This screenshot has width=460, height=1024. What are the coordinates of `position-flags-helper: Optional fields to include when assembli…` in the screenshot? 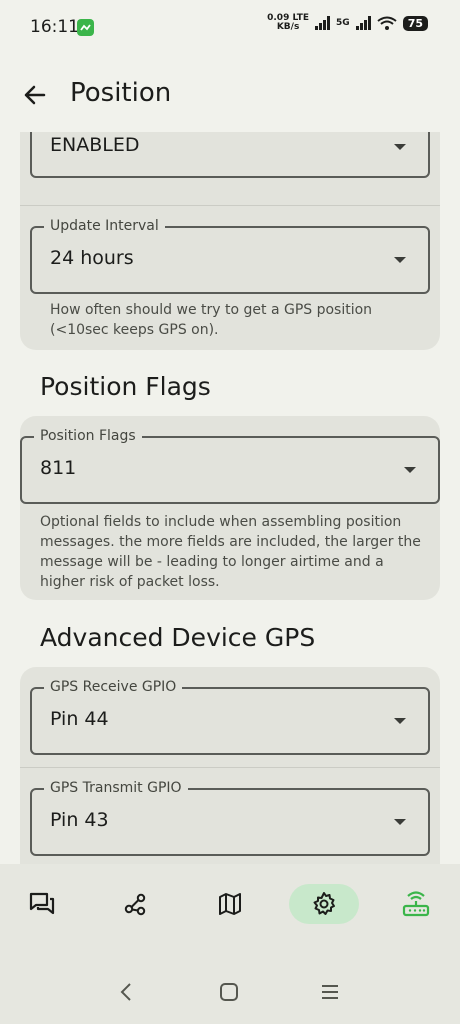 It's located at (230, 552).